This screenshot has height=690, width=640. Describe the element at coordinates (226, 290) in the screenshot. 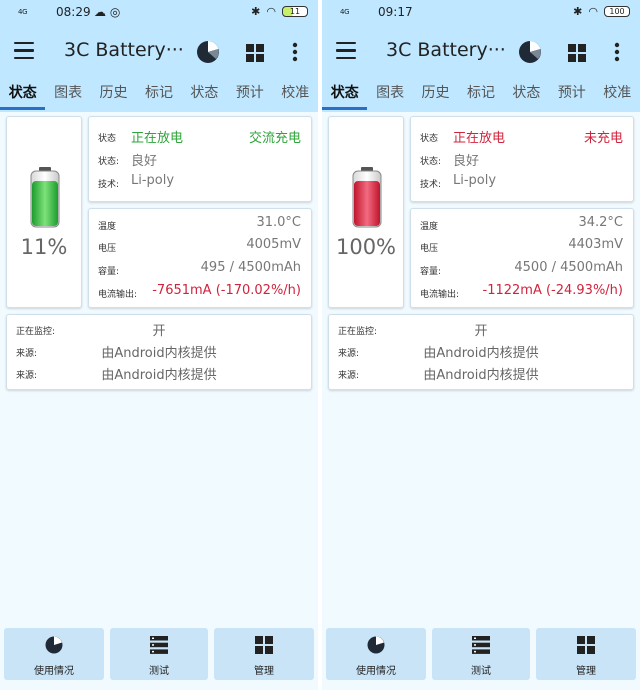

I see `current-value: -7651mA (-170.02%/h)` at that location.